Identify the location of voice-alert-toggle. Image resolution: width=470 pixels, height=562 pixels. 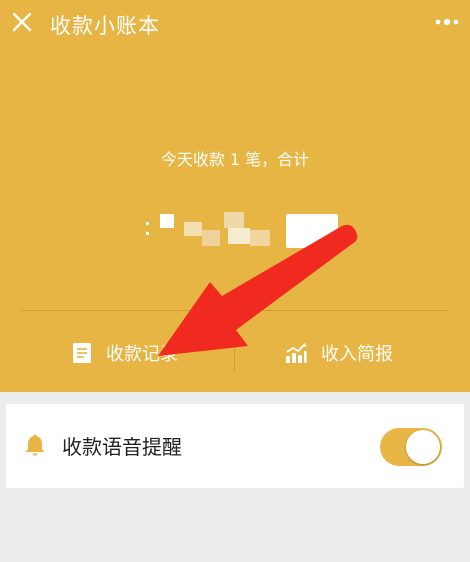
(411, 447).